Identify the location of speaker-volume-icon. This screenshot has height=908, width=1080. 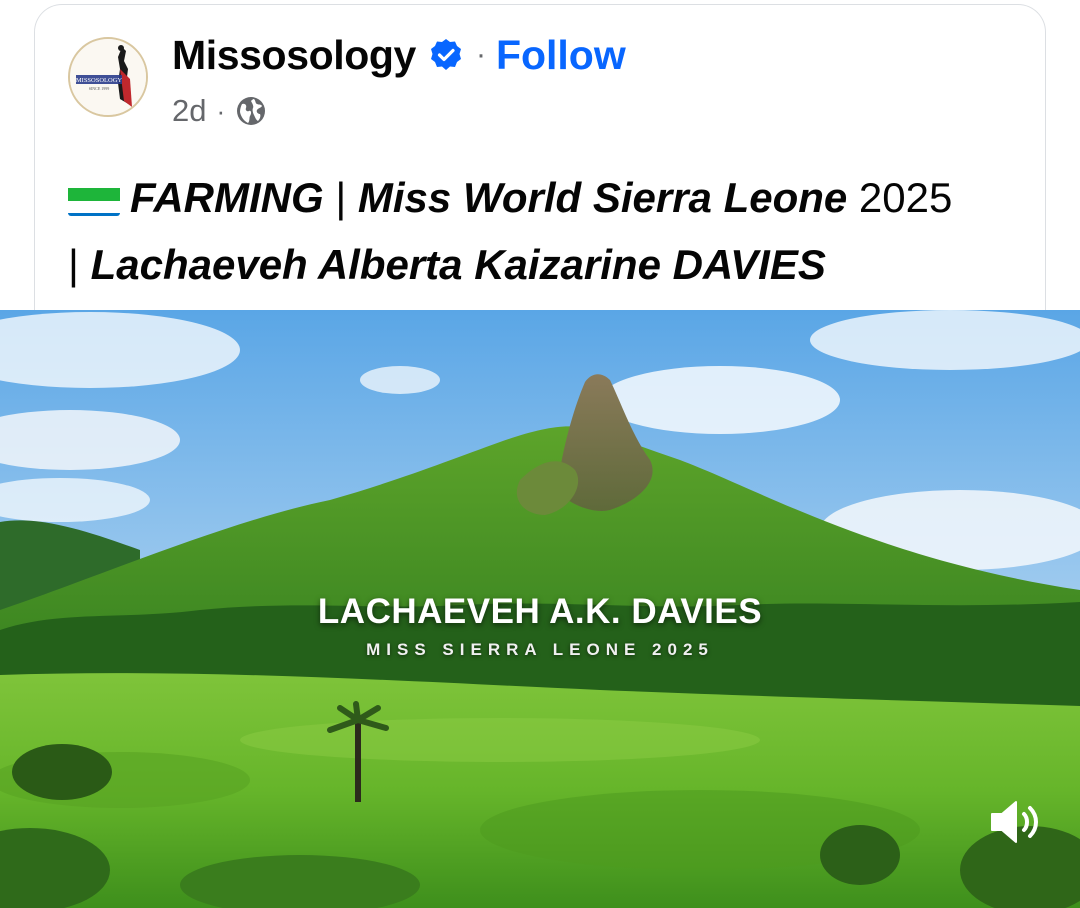
(1018, 822).